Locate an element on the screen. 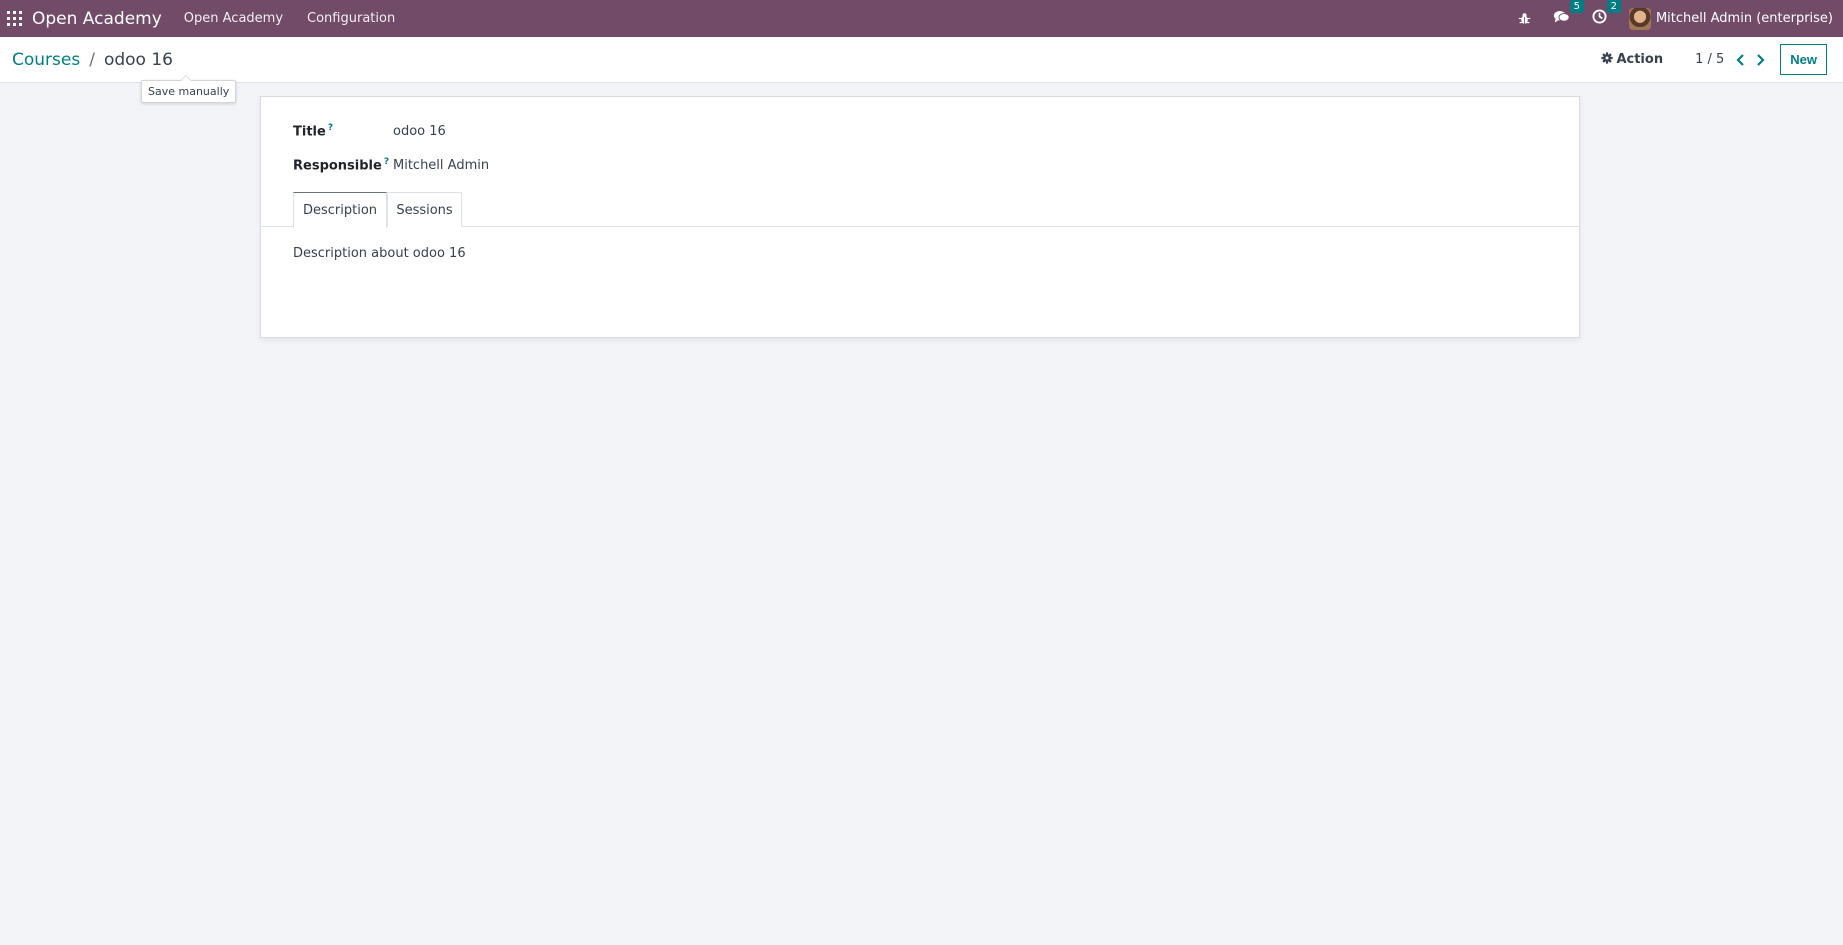 This screenshot has height=945, width=1843. menu-configuration: Configuration is located at coordinates (351, 18).